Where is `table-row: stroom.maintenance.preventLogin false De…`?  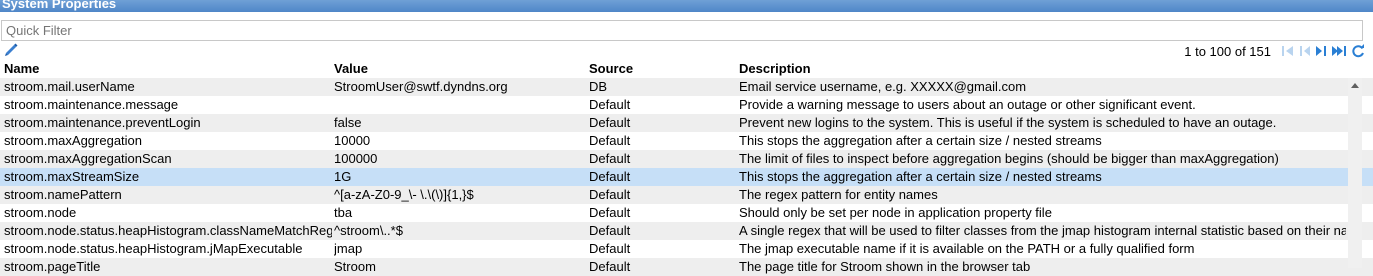 table-row: stroom.maintenance.preventLogin false De… is located at coordinates (686, 123).